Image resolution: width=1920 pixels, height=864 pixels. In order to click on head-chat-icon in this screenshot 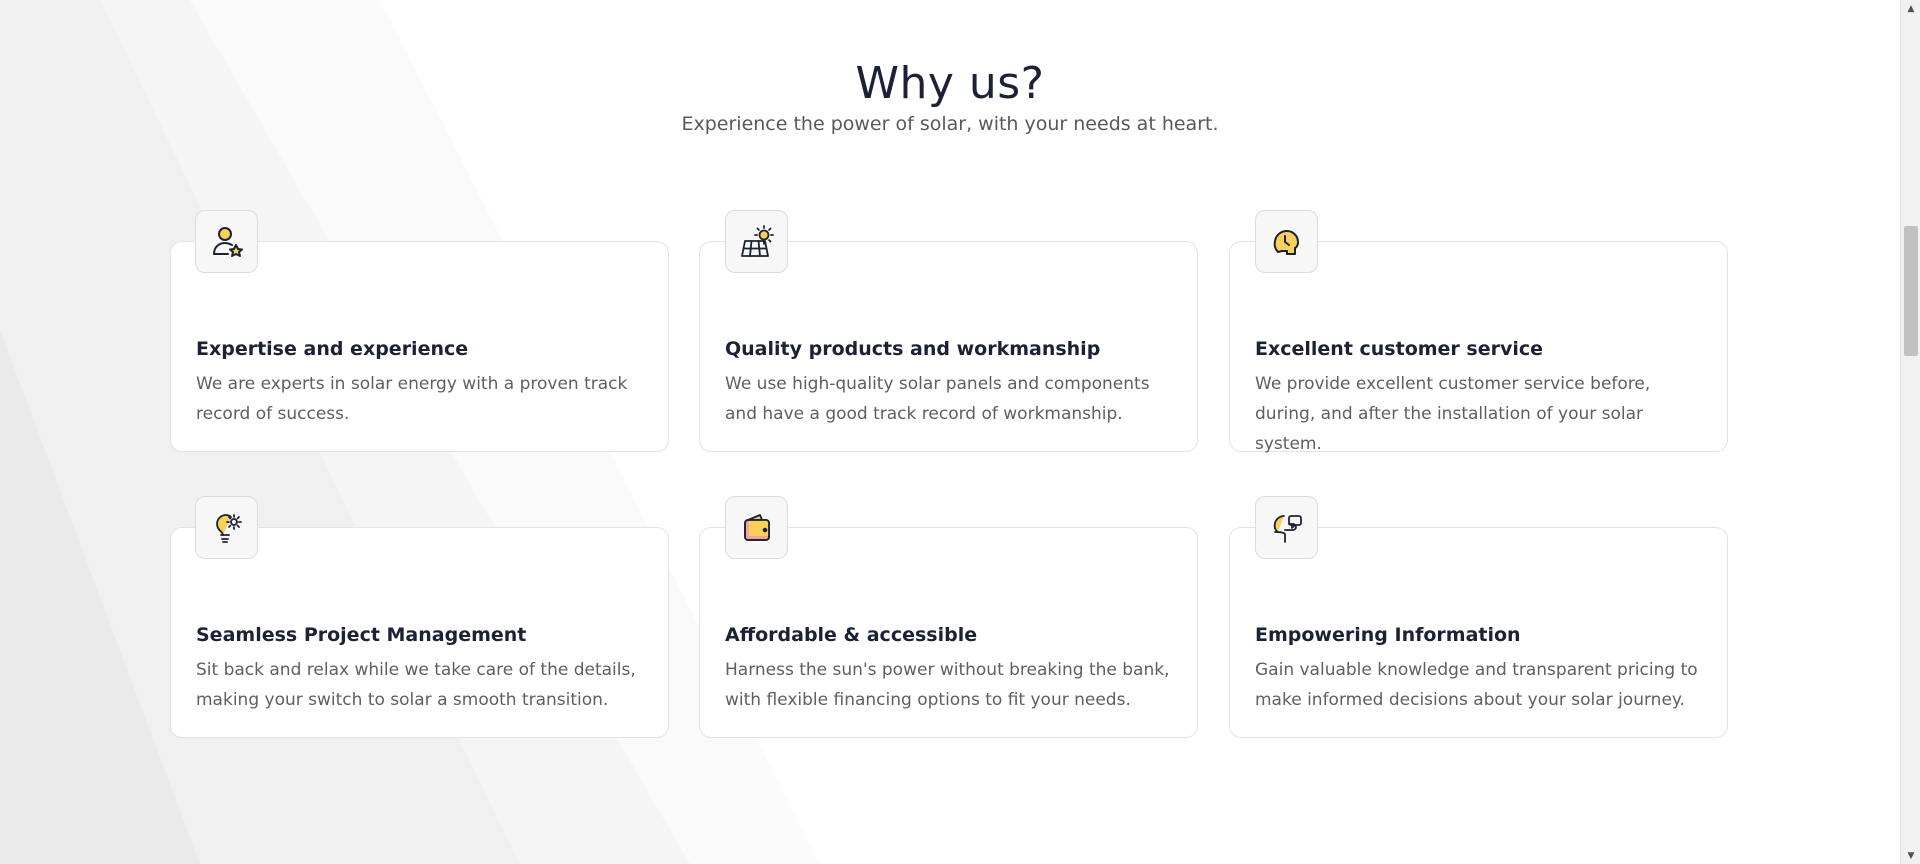, I will do `click(1287, 528)`.